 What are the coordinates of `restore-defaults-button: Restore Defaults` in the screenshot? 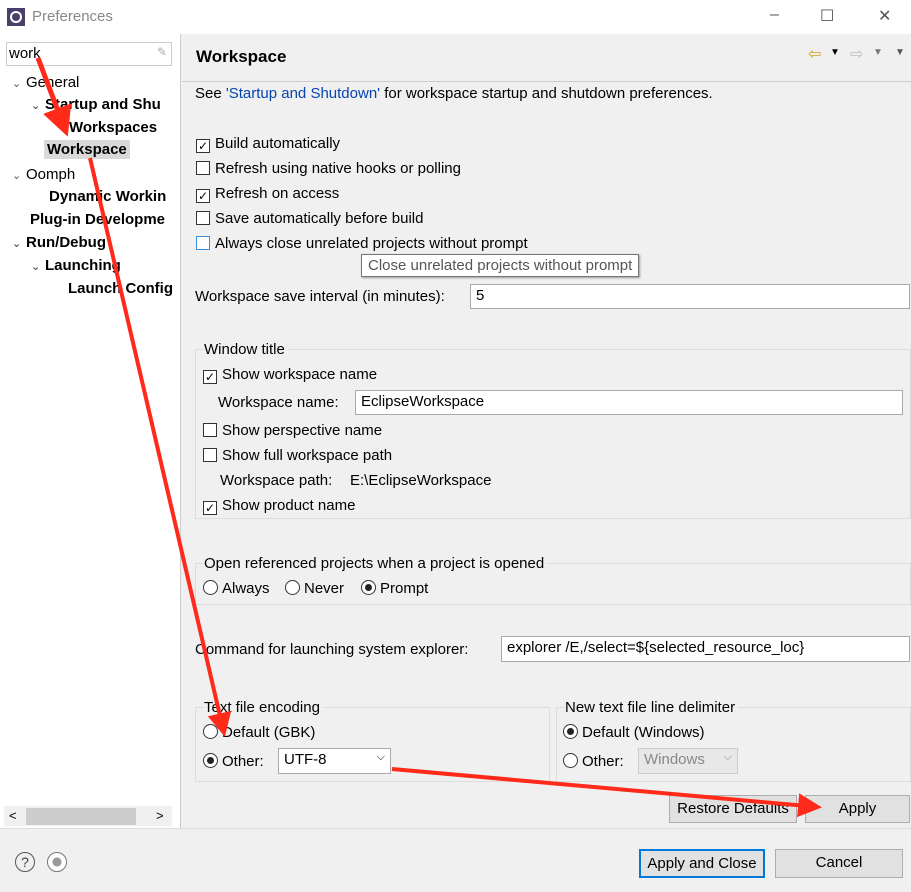 It's located at (733, 809).